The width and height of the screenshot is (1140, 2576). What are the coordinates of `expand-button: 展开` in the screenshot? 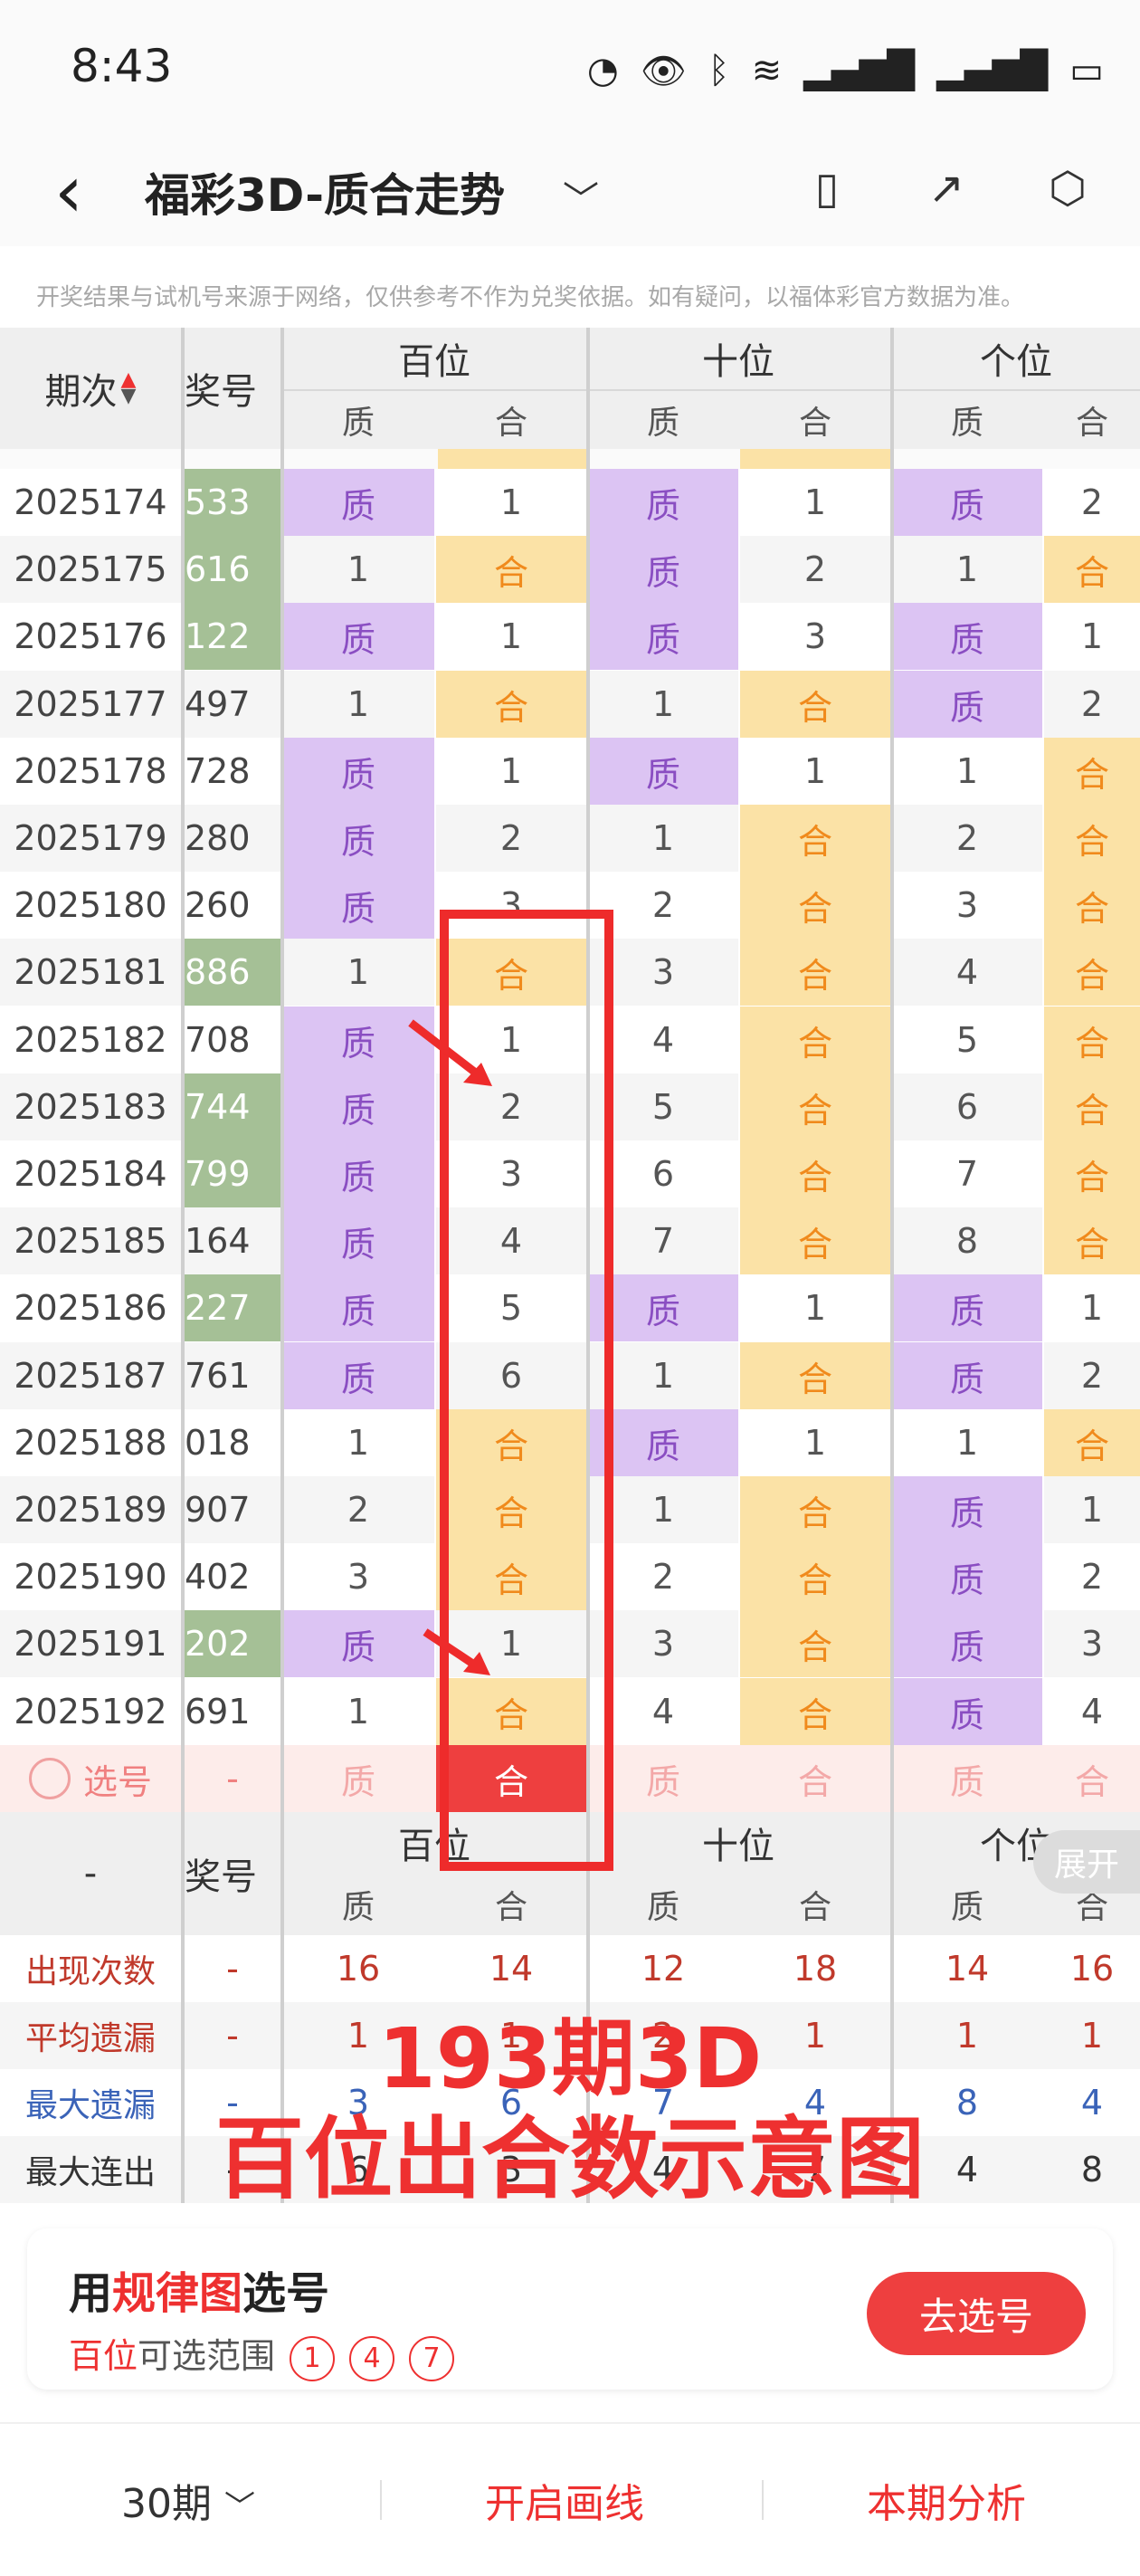 It's located at (1086, 1862).